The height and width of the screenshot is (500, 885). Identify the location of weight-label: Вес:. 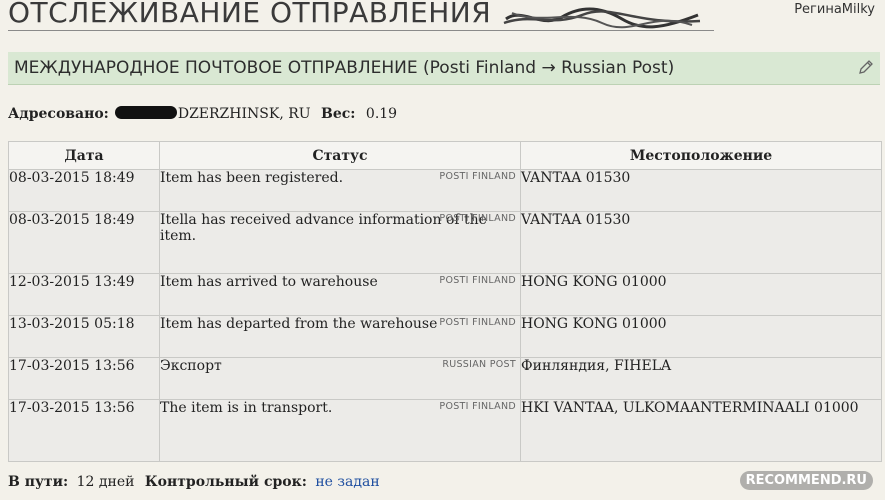
(338, 114).